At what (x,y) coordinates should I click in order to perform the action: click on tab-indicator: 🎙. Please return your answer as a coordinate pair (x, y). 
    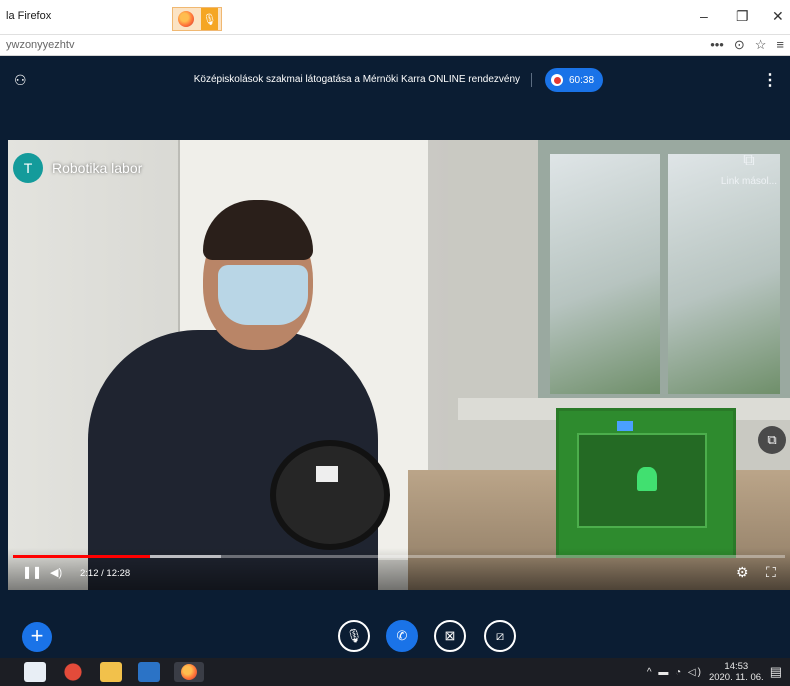
    Looking at the image, I should click on (197, 19).